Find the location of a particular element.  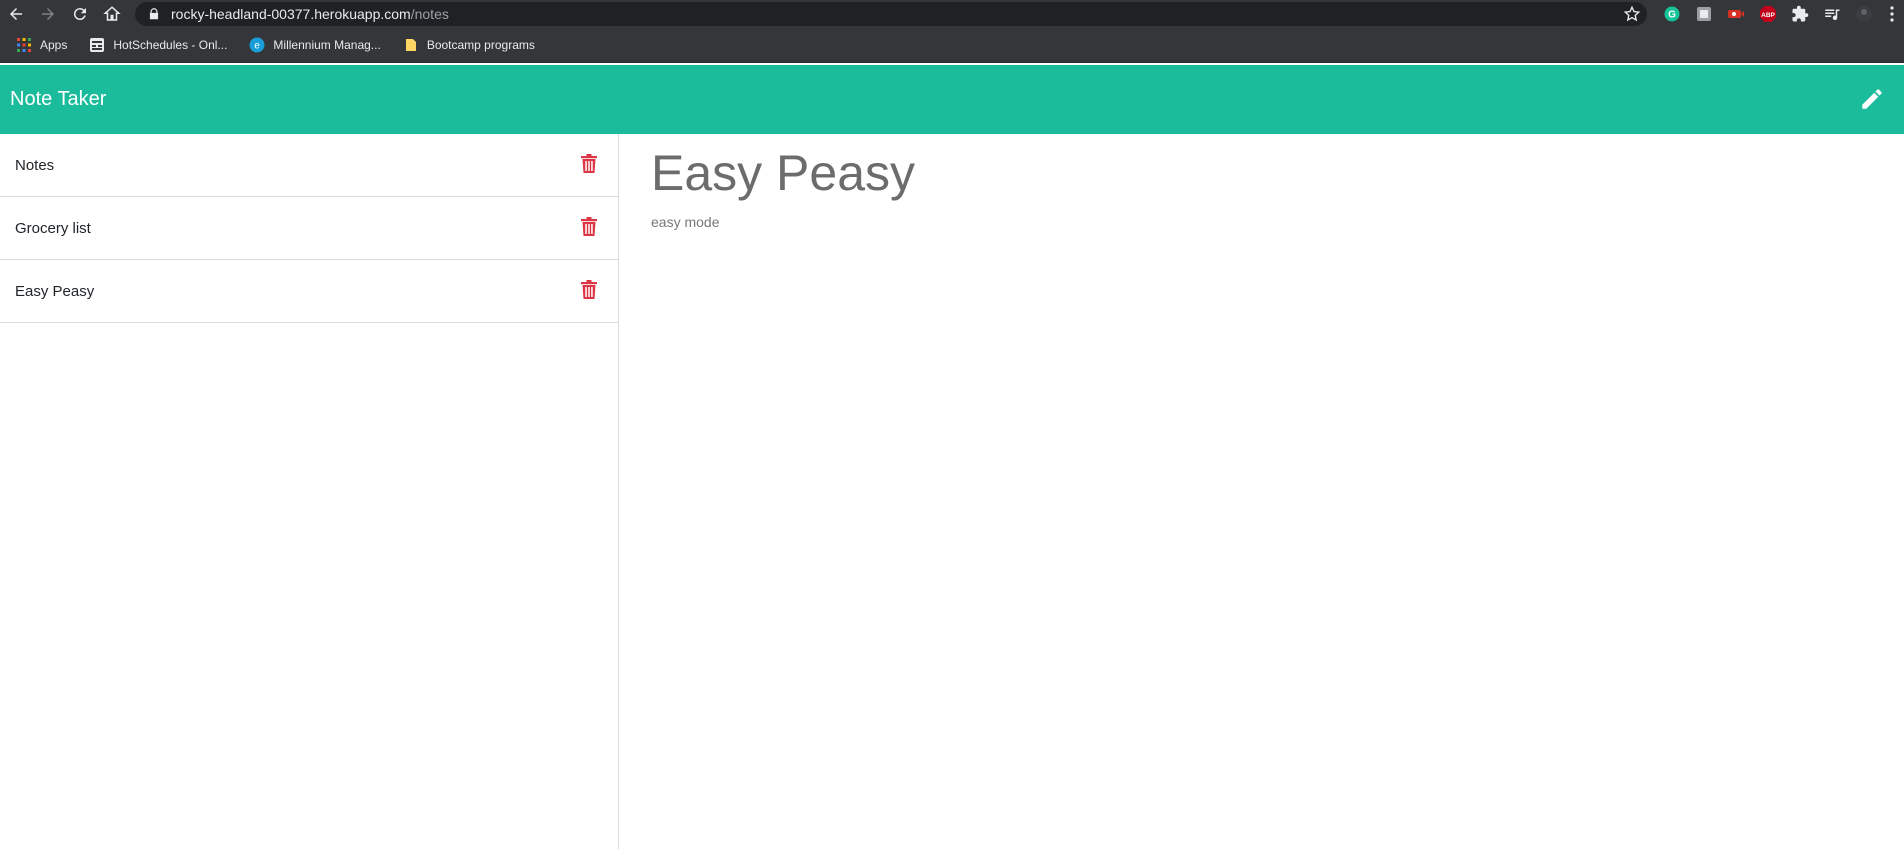

note-title-field: Easy Peasy is located at coordinates (1277, 173).